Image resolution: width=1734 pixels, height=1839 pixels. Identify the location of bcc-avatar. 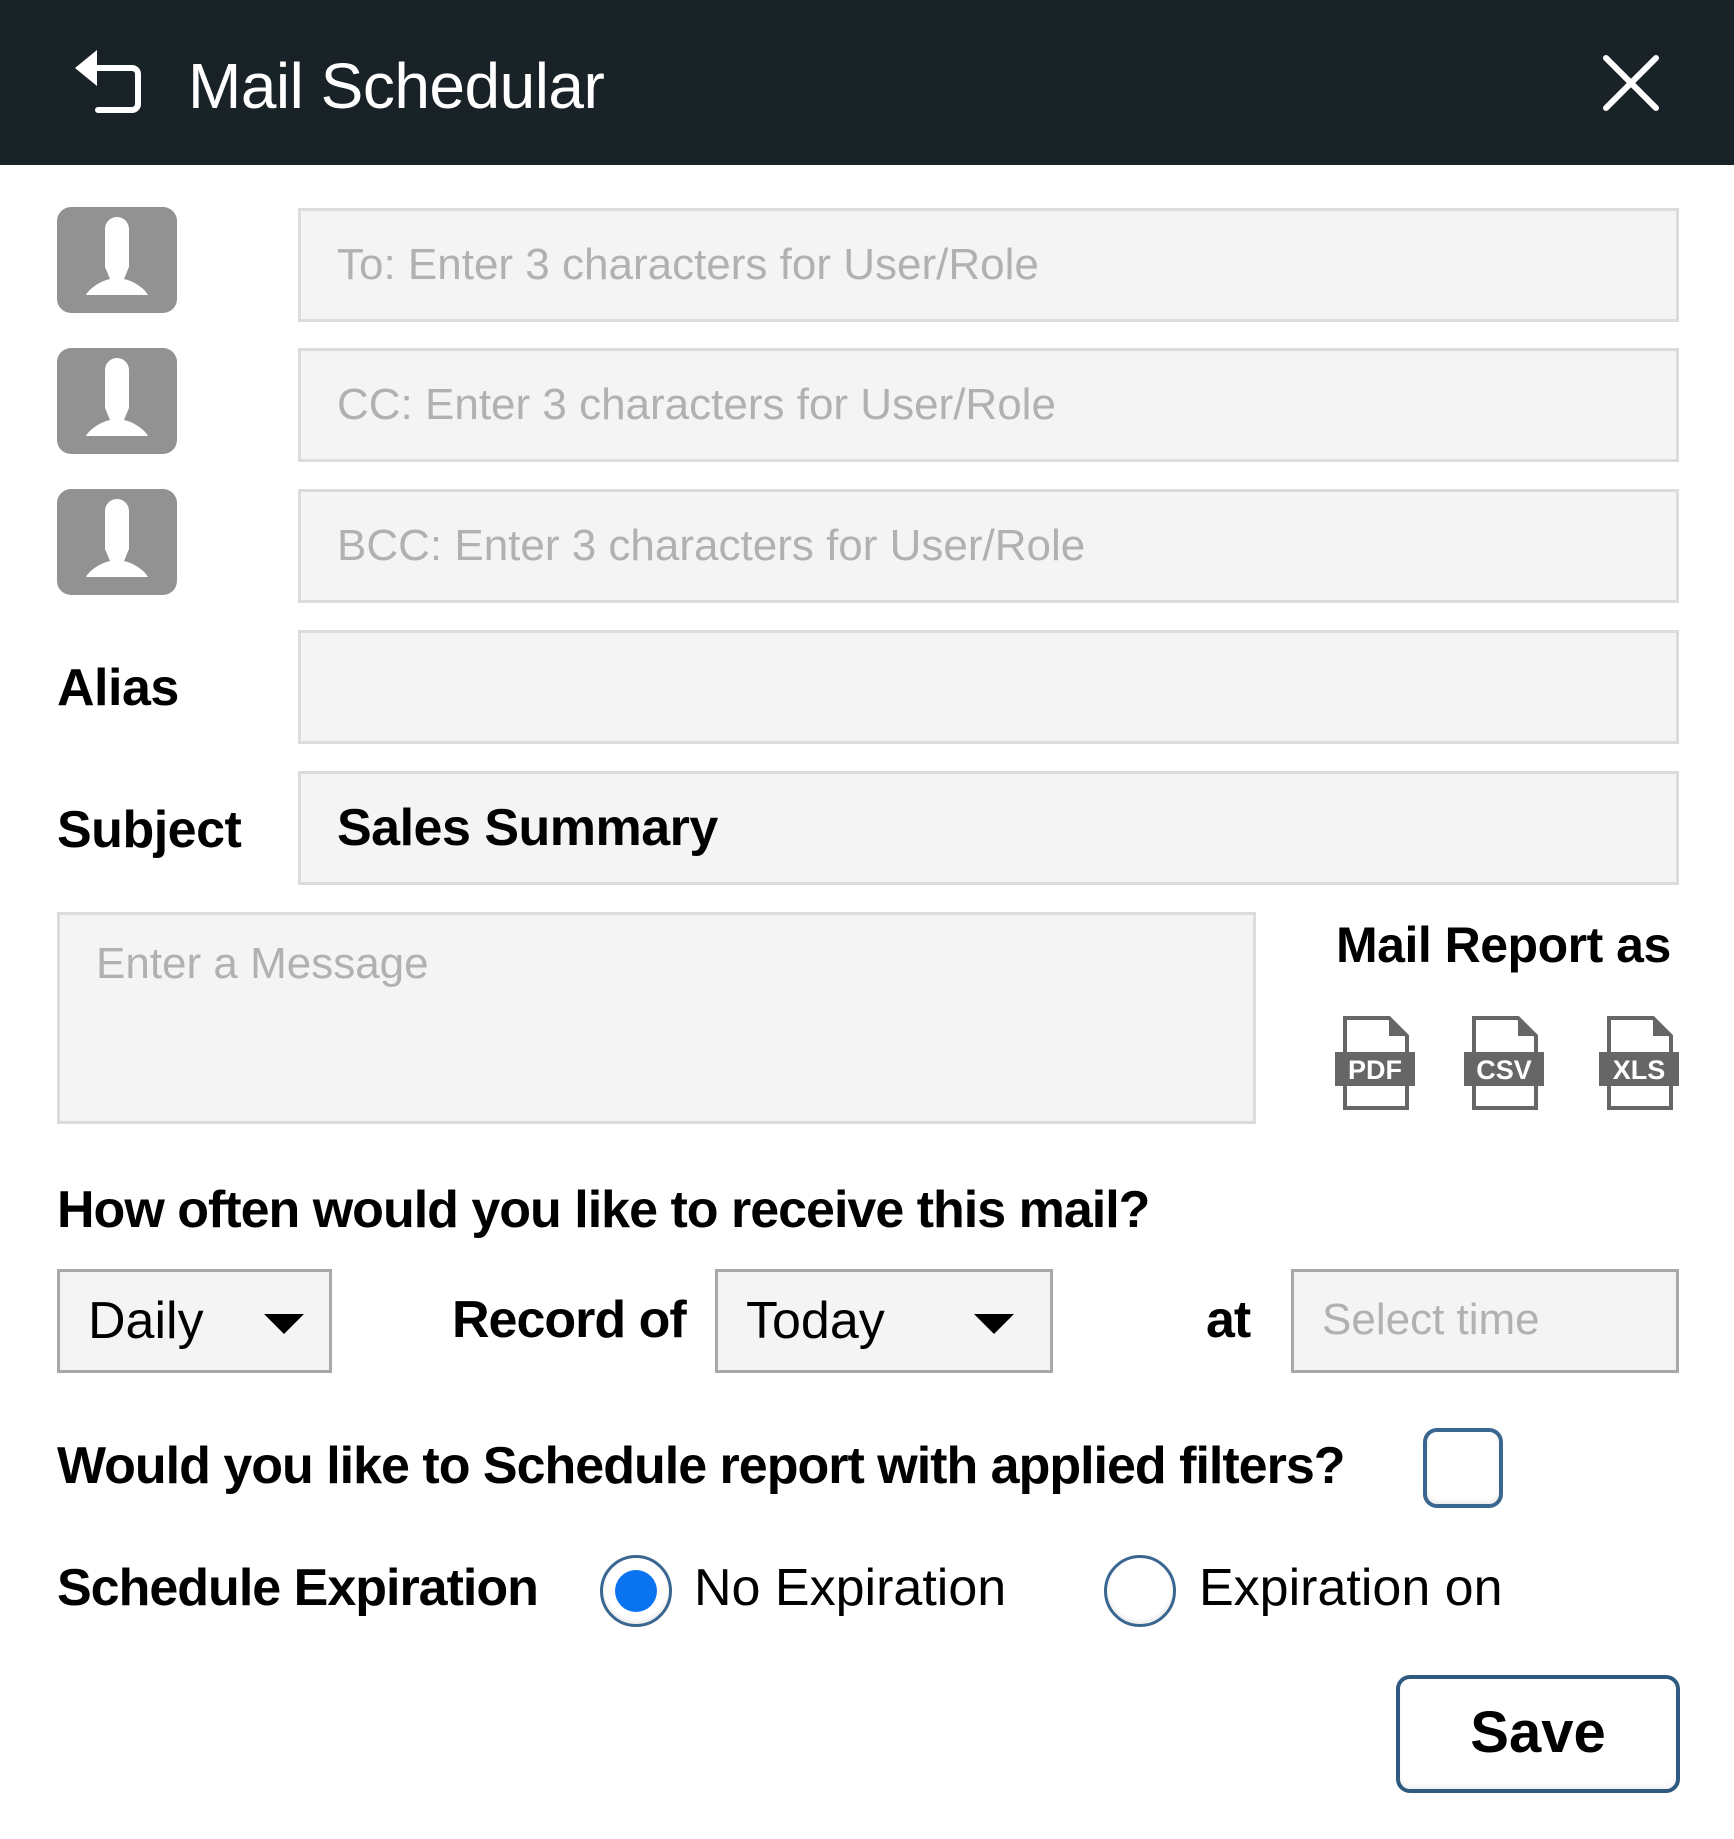
(117, 542).